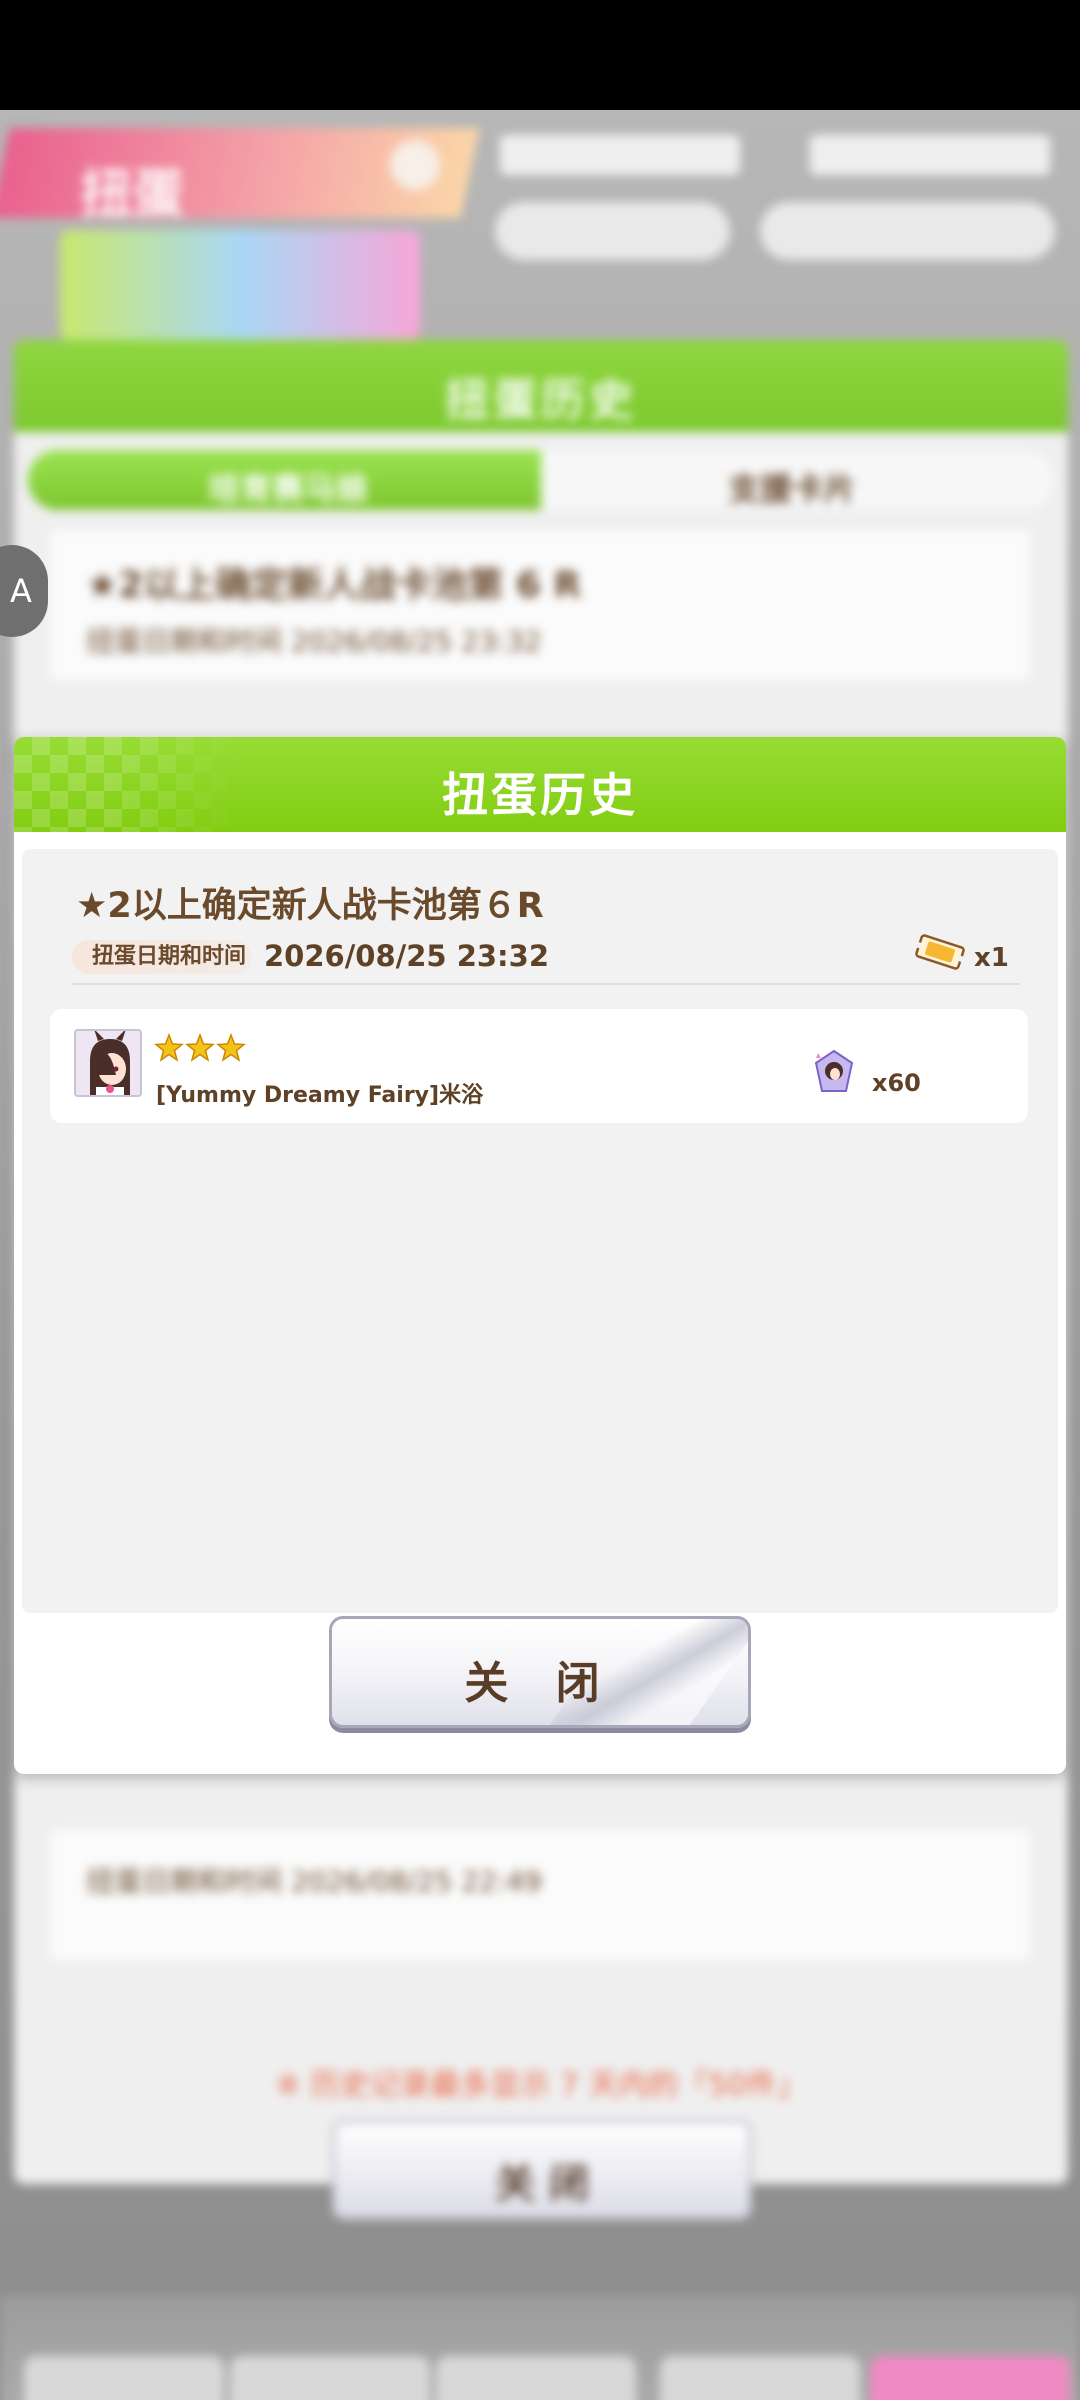  Describe the element at coordinates (541, 400) in the screenshot. I see `bg-panel-title: 扭蛋历史` at that location.